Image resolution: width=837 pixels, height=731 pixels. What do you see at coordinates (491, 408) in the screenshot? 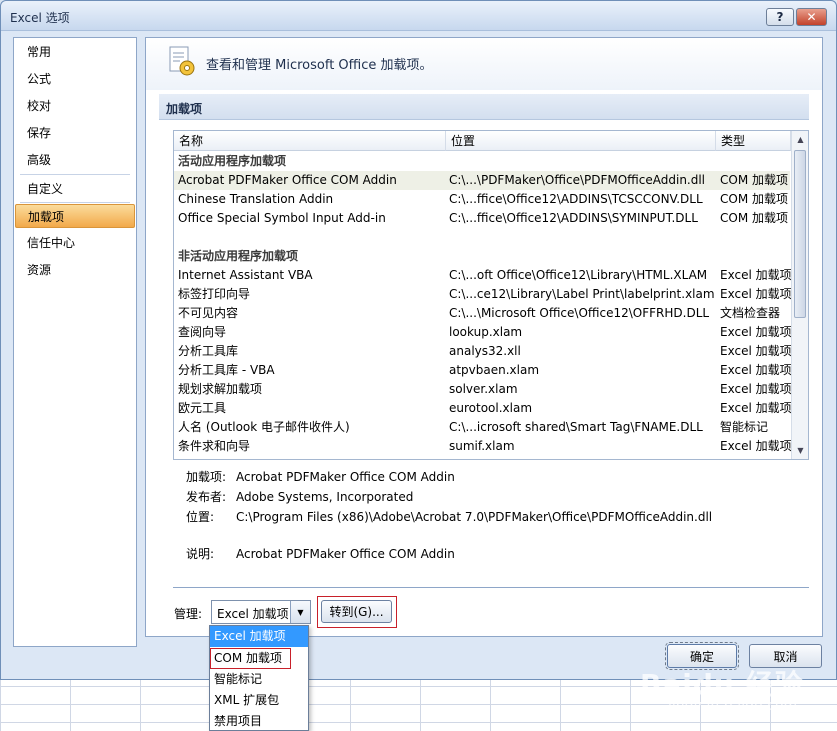
I see `cell-location: eurotool.xlam` at bounding box center [491, 408].